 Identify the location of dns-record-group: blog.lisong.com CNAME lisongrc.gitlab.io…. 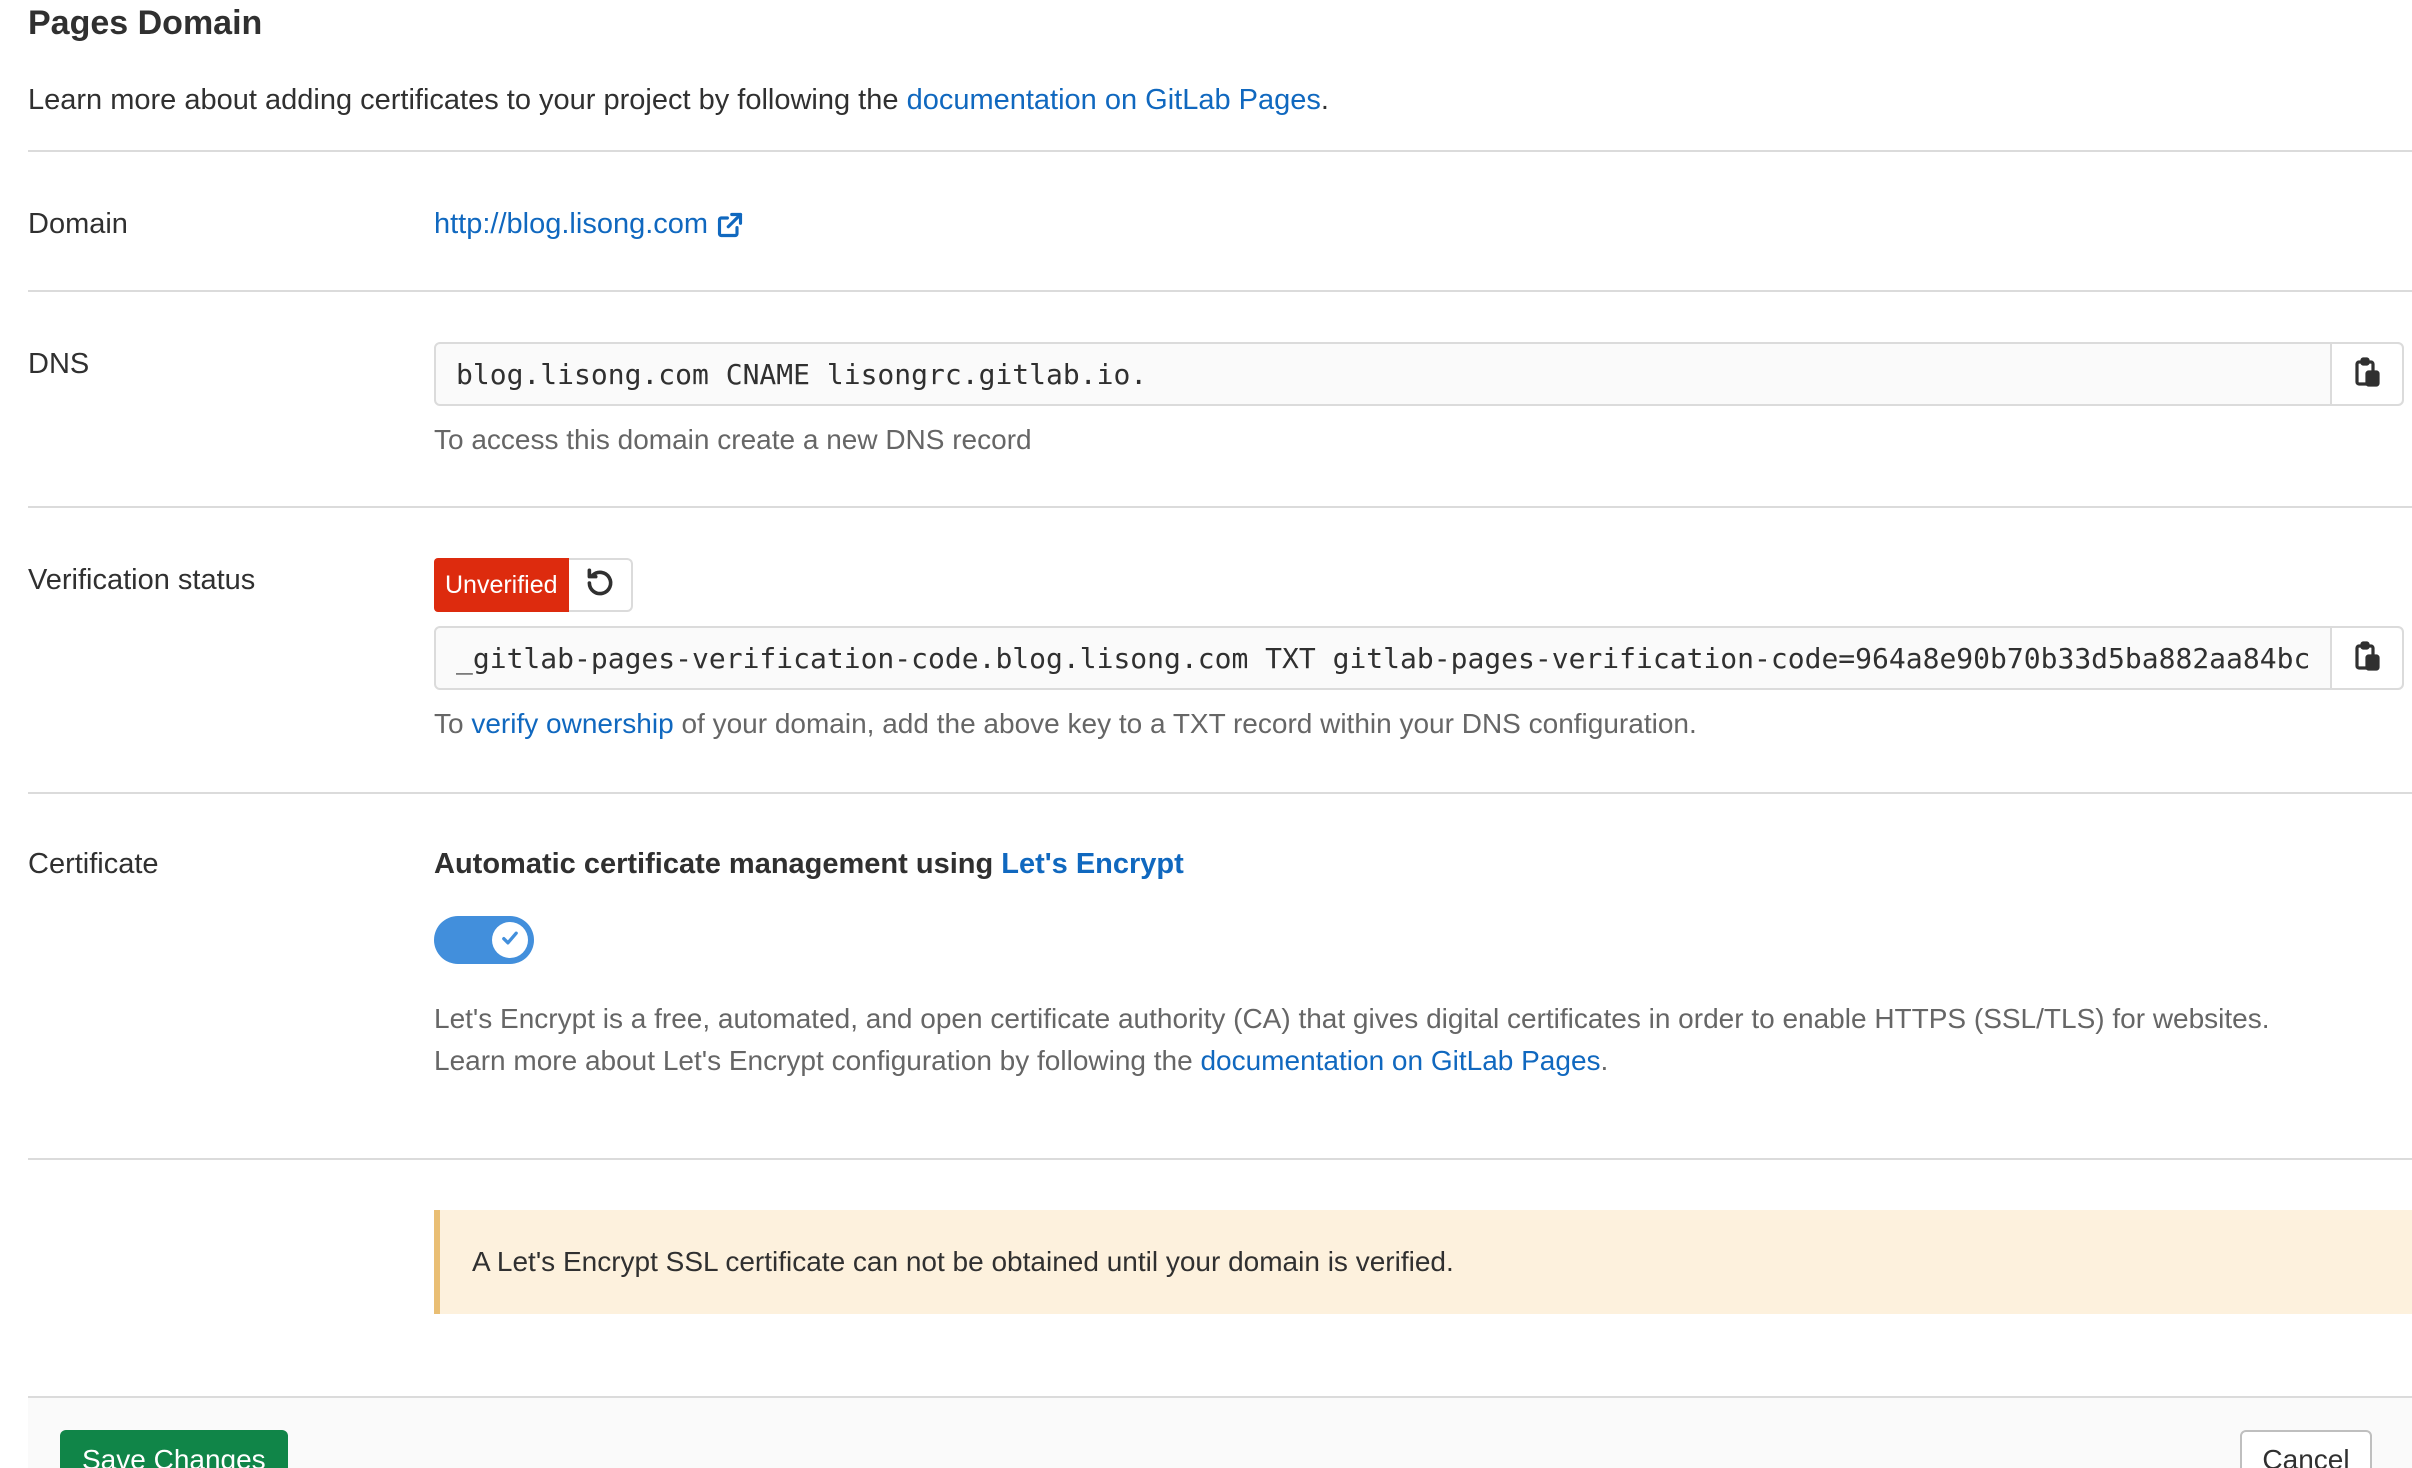
(1419, 374).